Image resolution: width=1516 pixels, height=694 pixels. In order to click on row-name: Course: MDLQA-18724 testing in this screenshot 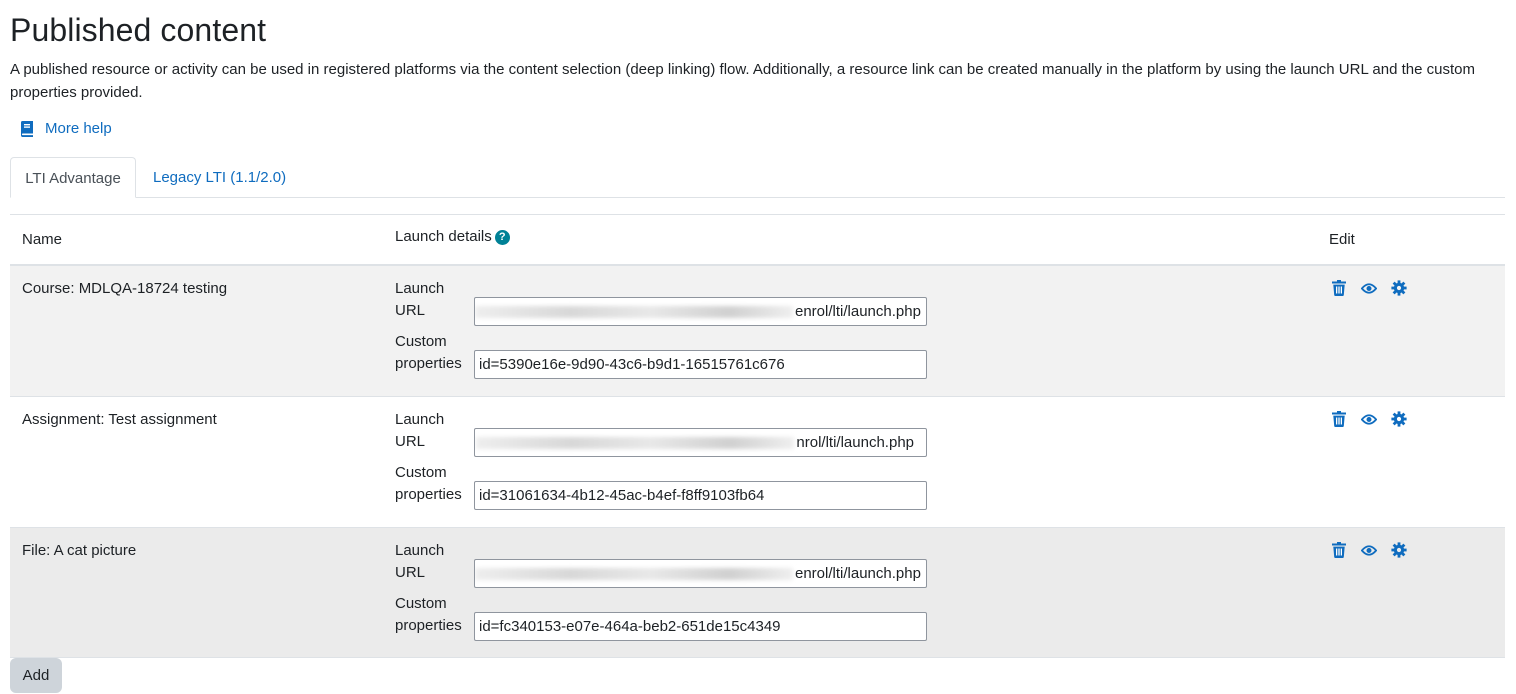, I will do `click(125, 288)`.